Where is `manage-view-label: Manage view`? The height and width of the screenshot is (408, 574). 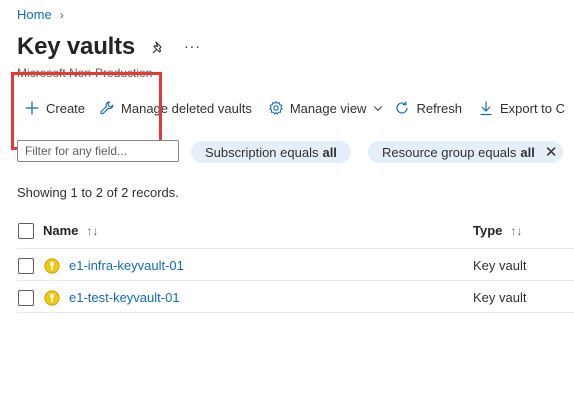 manage-view-label: Manage view is located at coordinates (328, 108).